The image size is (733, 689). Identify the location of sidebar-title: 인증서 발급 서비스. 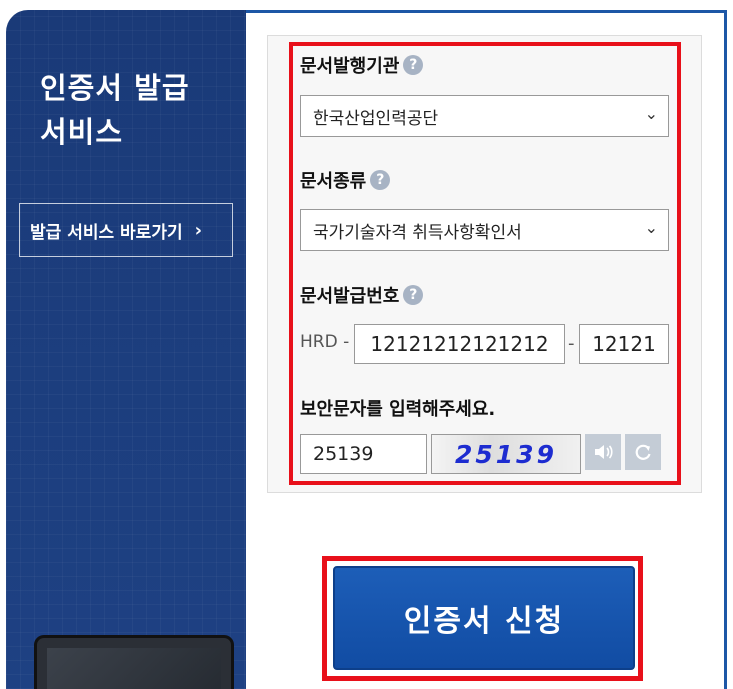
(115, 110).